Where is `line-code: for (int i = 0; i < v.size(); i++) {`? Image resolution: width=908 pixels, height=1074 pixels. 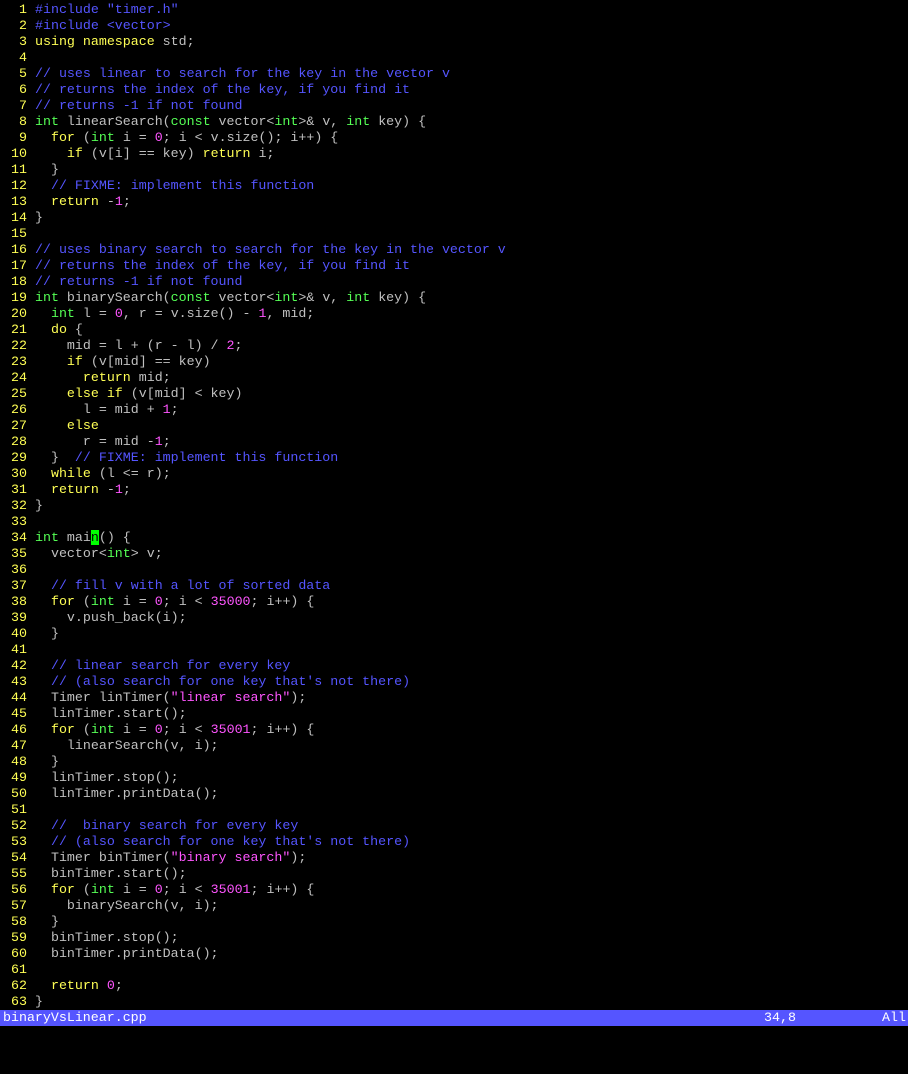
line-code: for (int i = 0; i < v.size(); i++) { is located at coordinates (182, 138).